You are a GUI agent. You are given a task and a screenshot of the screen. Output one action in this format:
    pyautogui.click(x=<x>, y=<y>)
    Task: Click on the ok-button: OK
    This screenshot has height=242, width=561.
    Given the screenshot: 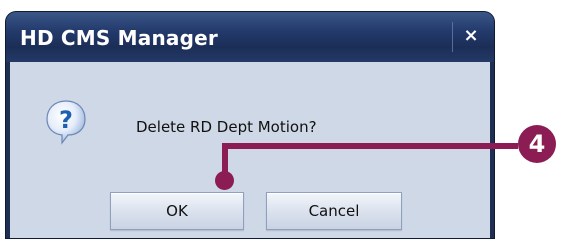 What is the action you would take?
    pyautogui.click(x=177, y=211)
    